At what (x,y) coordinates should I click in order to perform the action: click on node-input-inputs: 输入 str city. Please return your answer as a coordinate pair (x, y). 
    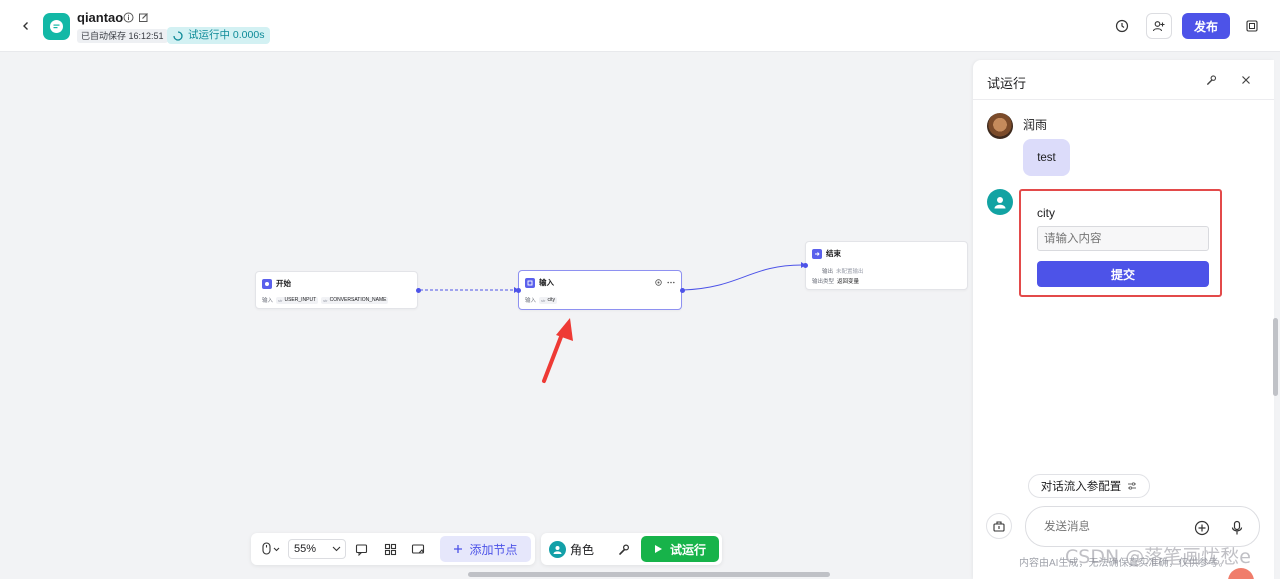
    Looking at the image, I should click on (541, 300).